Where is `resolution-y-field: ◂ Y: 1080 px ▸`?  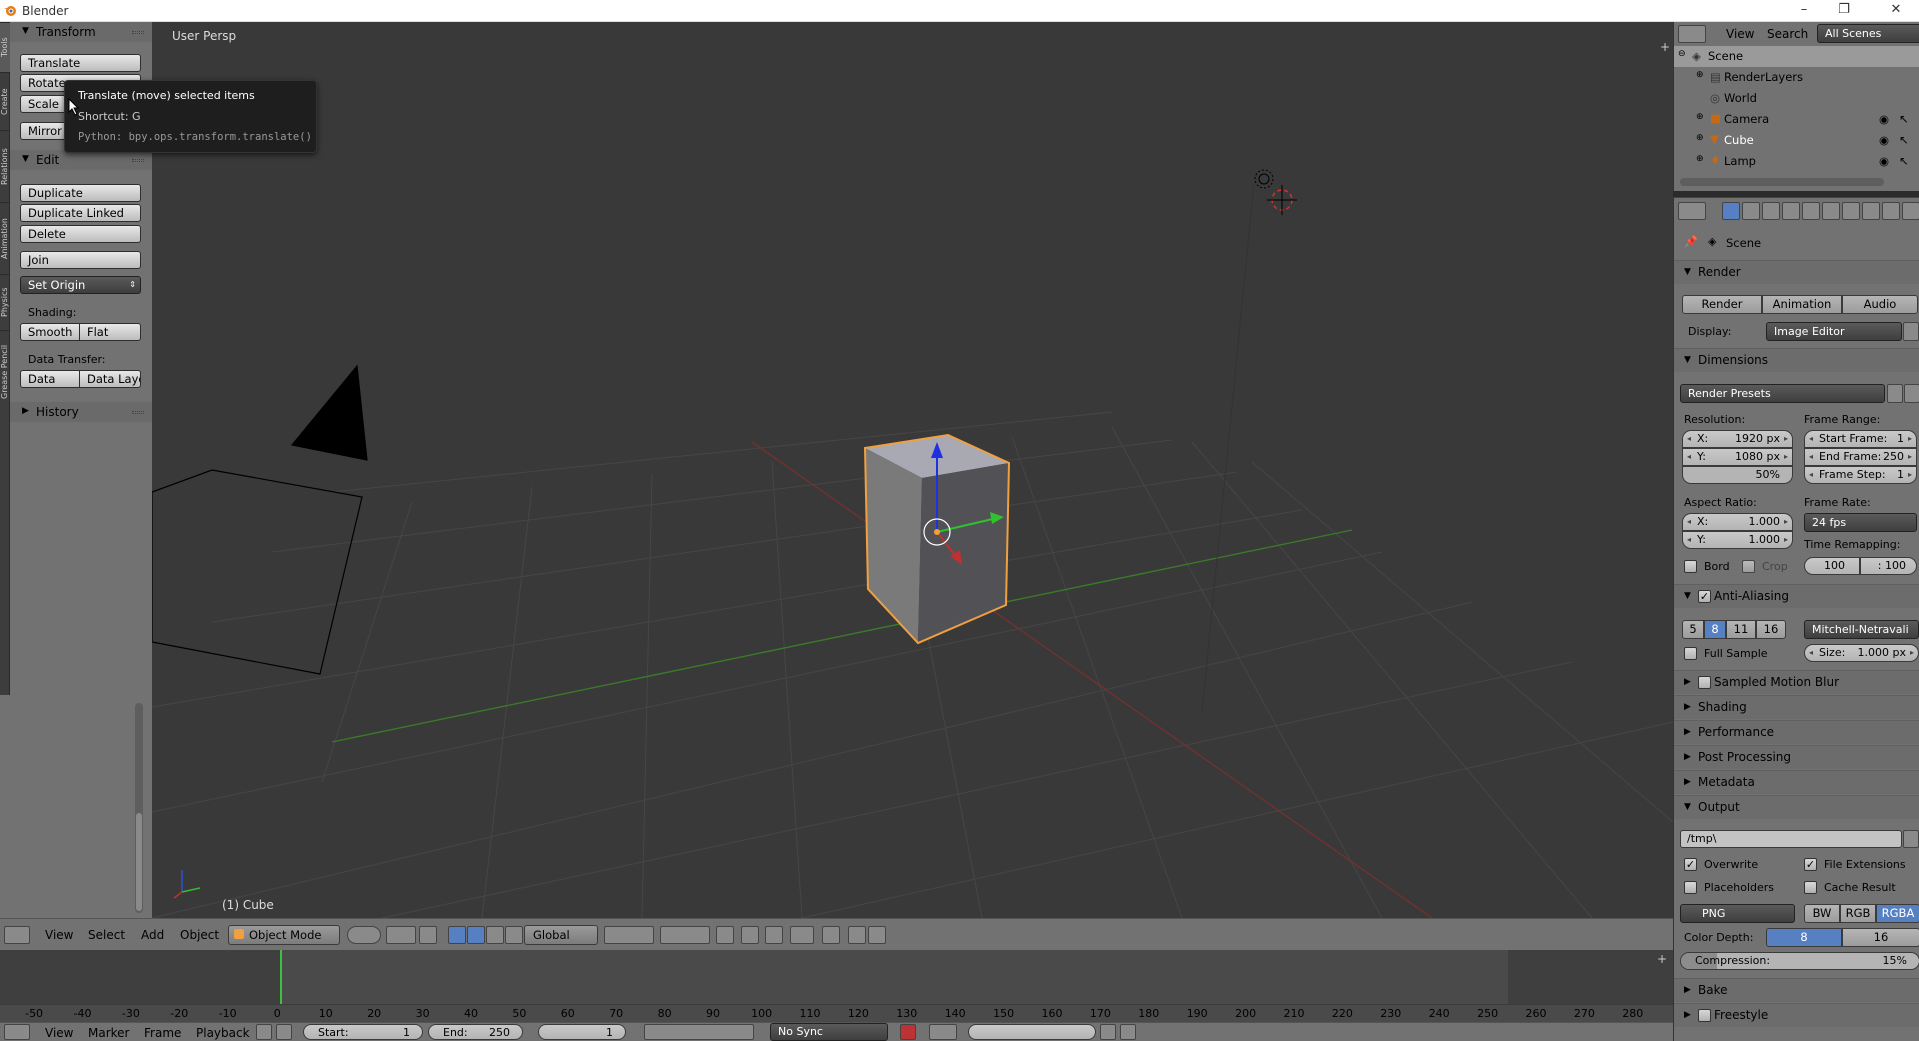 resolution-y-field: ◂ Y: 1080 px ▸ is located at coordinates (1737, 457).